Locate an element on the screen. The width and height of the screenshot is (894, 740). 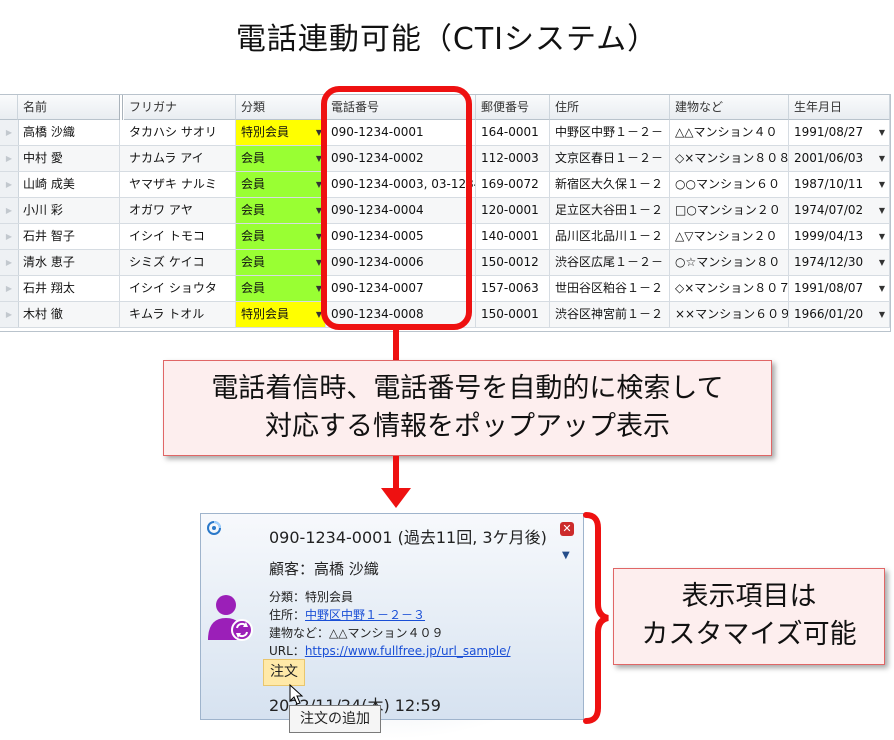
cell-name: 石井 翔太 is located at coordinates (69, 288).